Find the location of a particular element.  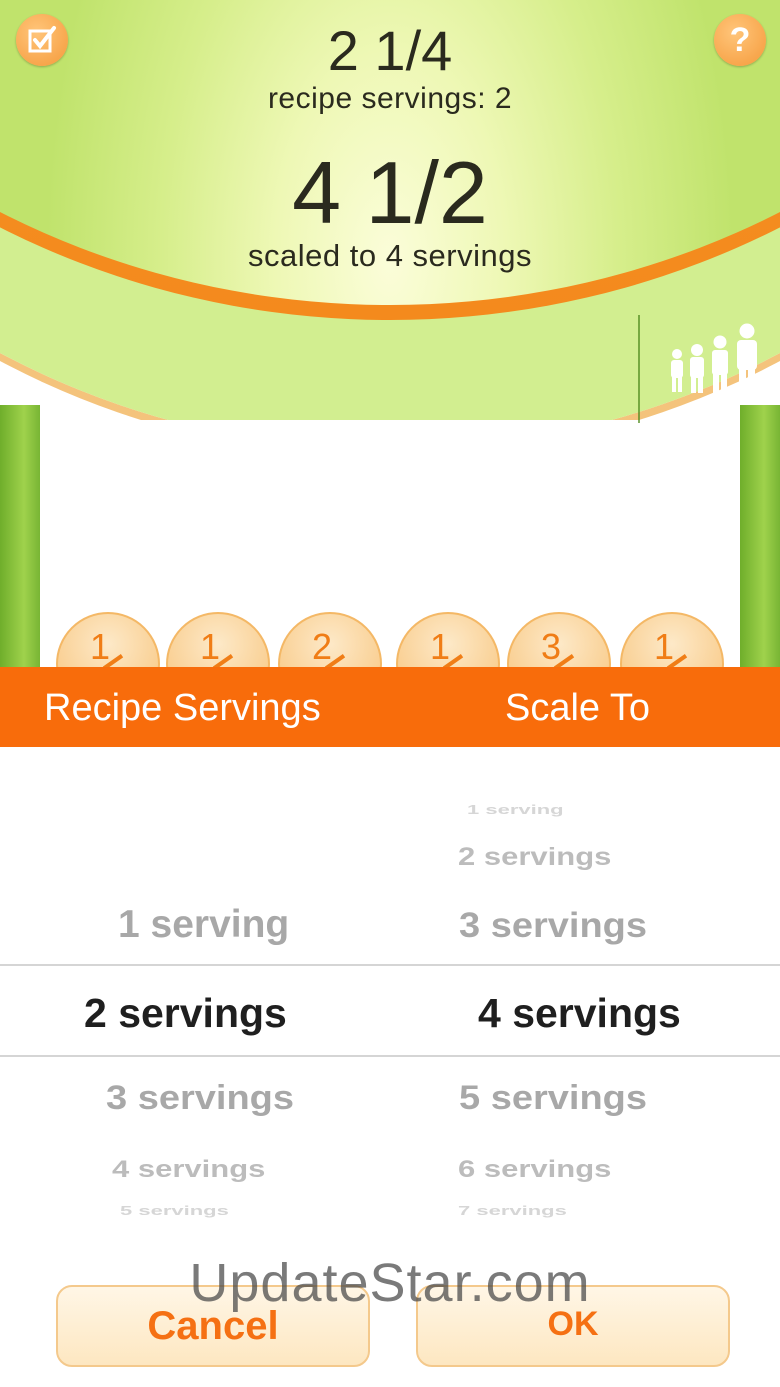

recipe-servings-selected: 2 servings is located at coordinates (185, 1013).